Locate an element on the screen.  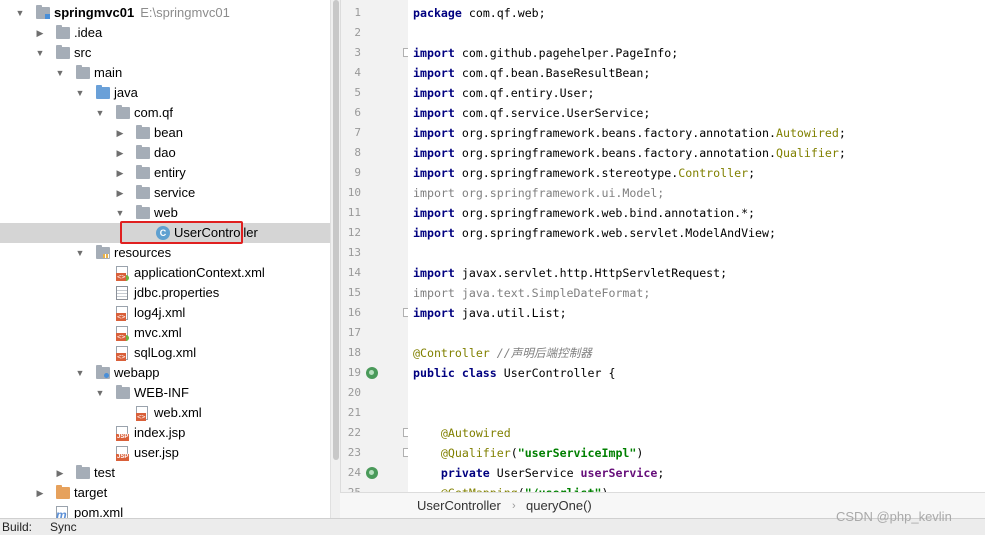
line-number: 11 is located at coordinates (354, 212).